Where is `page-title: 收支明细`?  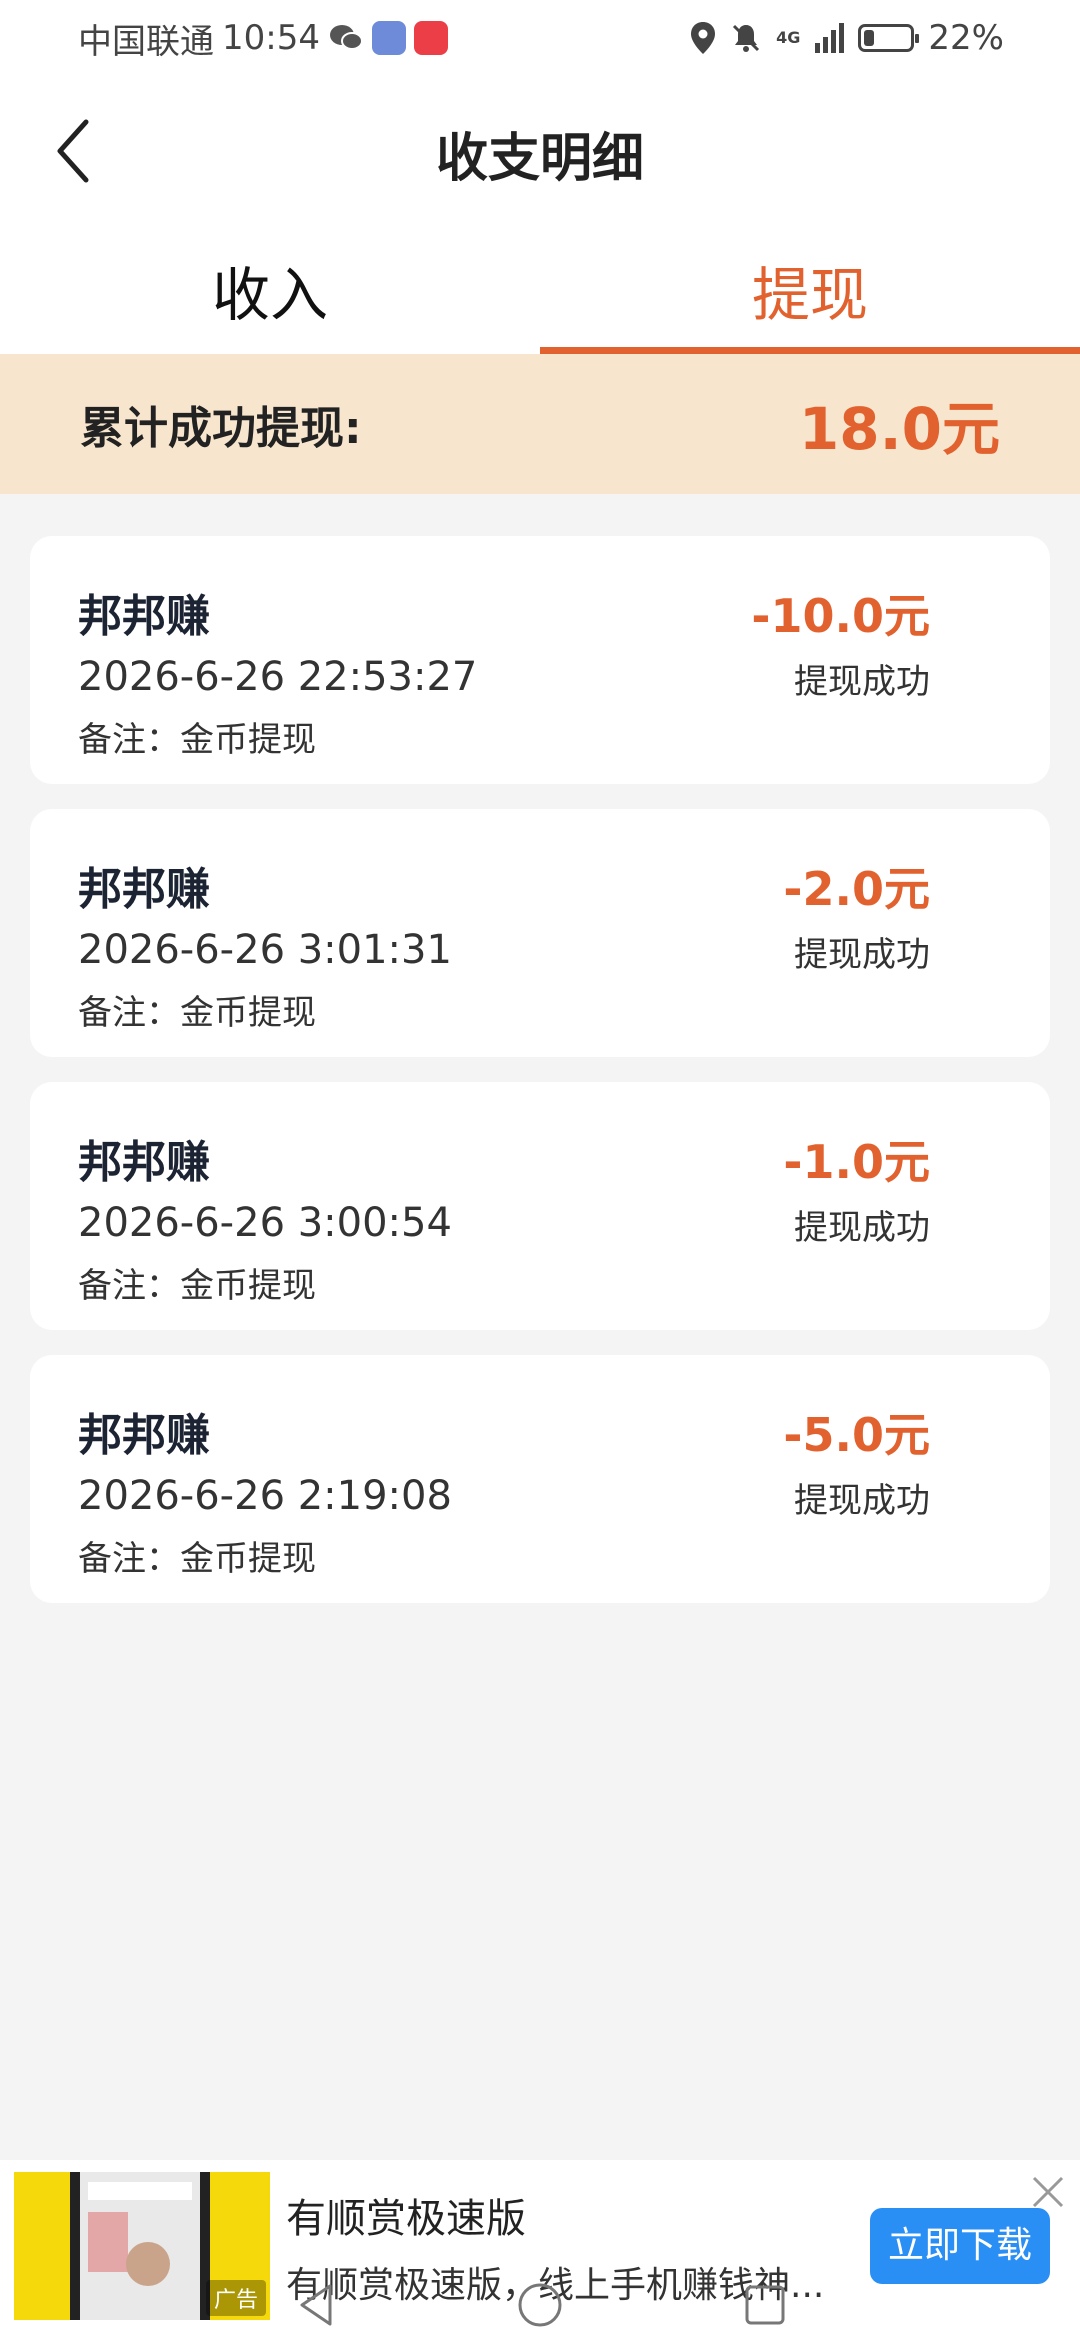 page-title: 收支明细 is located at coordinates (539, 159).